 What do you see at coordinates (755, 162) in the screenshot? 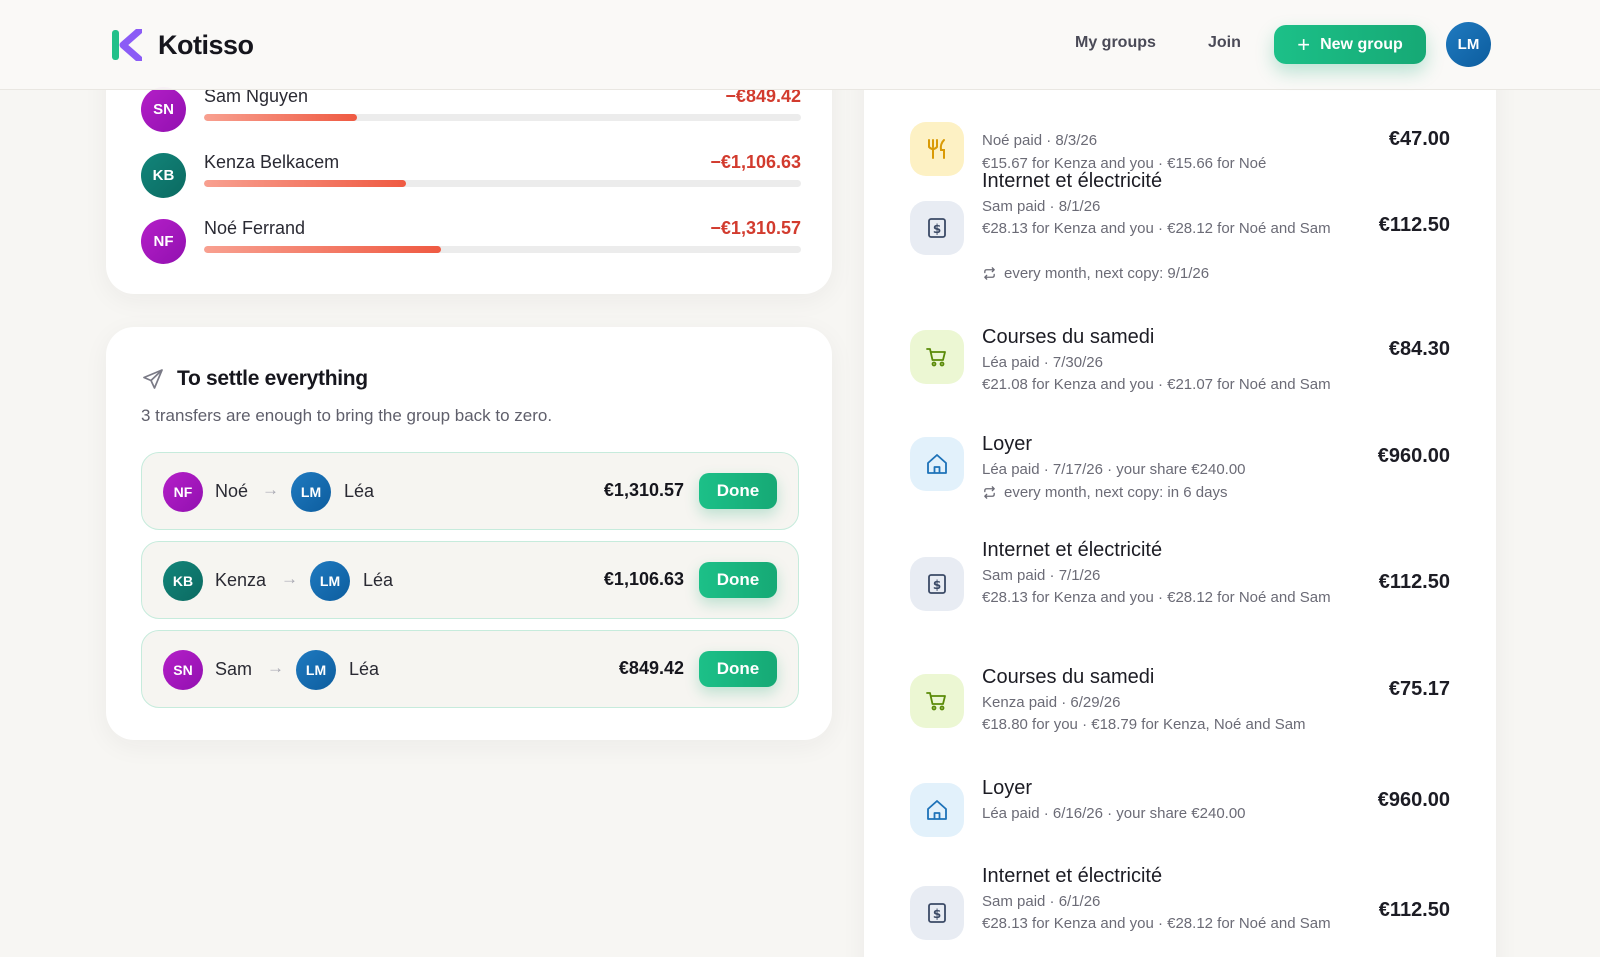
I see `member-balance: −€1,106.63` at bounding box center [755, 162].